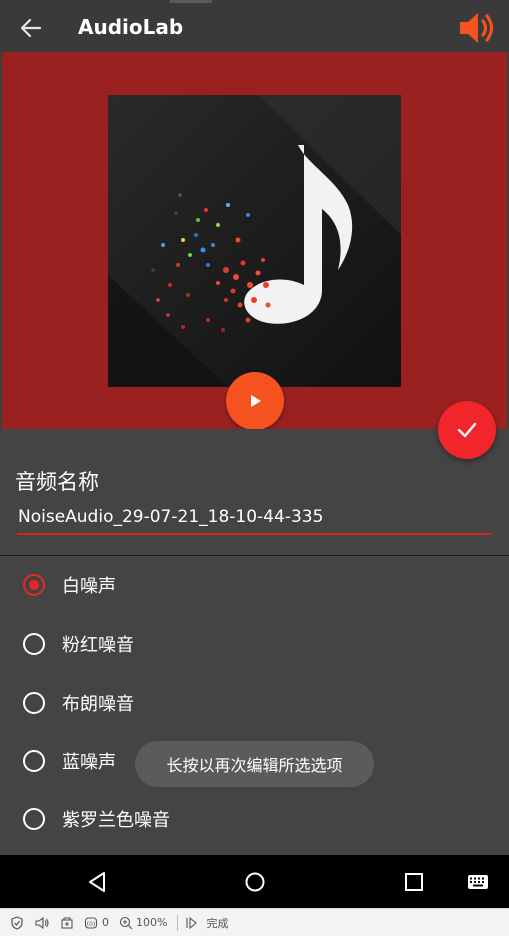 This screenshot has height=936, width=509. I want to click on square-recents-icon, so click(414, 882).